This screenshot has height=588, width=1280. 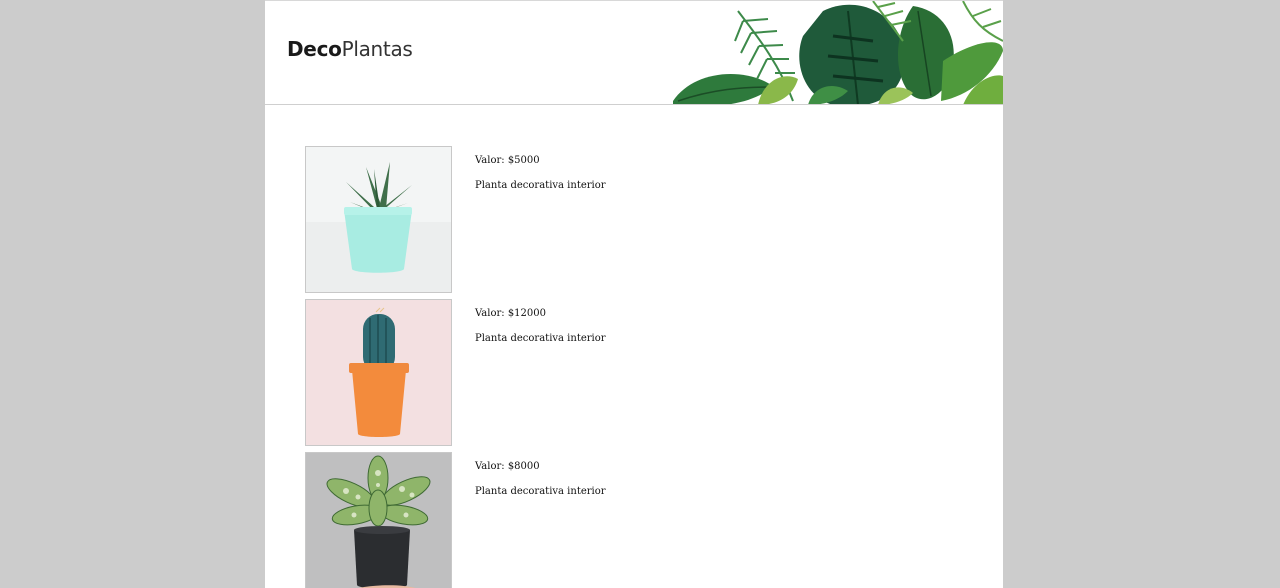 I want to click on brand-logo-light: Plantas, so click(x=377, y=49).